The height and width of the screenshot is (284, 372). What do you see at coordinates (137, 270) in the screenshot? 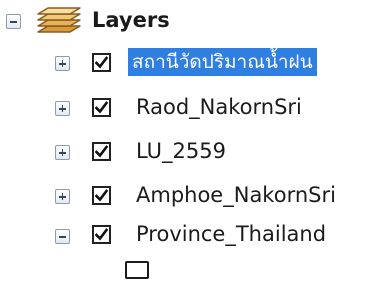
I see `polygon-symbol-swatch` at bounding box center [137, 270].